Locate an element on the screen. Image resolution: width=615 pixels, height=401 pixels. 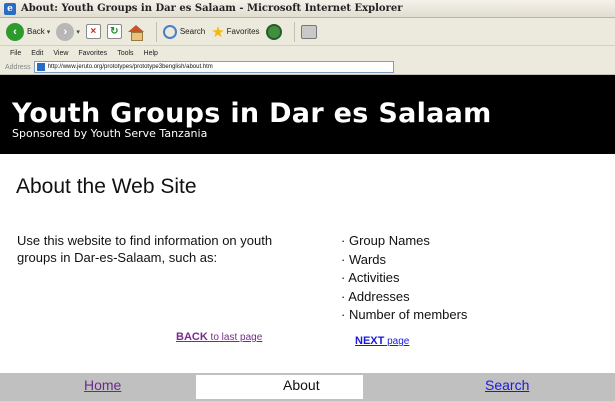
forward-arrow-icon: › is located at coordinates (65, 31).